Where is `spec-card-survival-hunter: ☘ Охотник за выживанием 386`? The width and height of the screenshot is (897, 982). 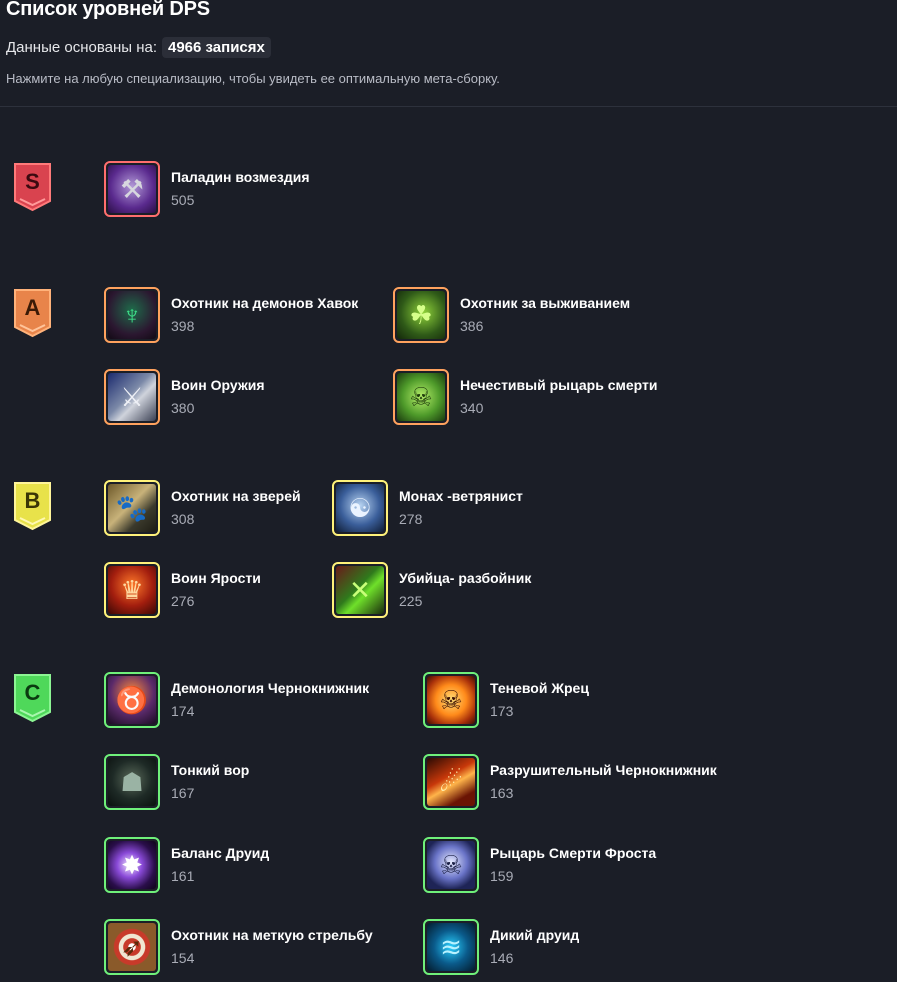
spec-card-survival-hunter: ☘ Охотник за выживанием 386 is located at coordinates (511, 315).